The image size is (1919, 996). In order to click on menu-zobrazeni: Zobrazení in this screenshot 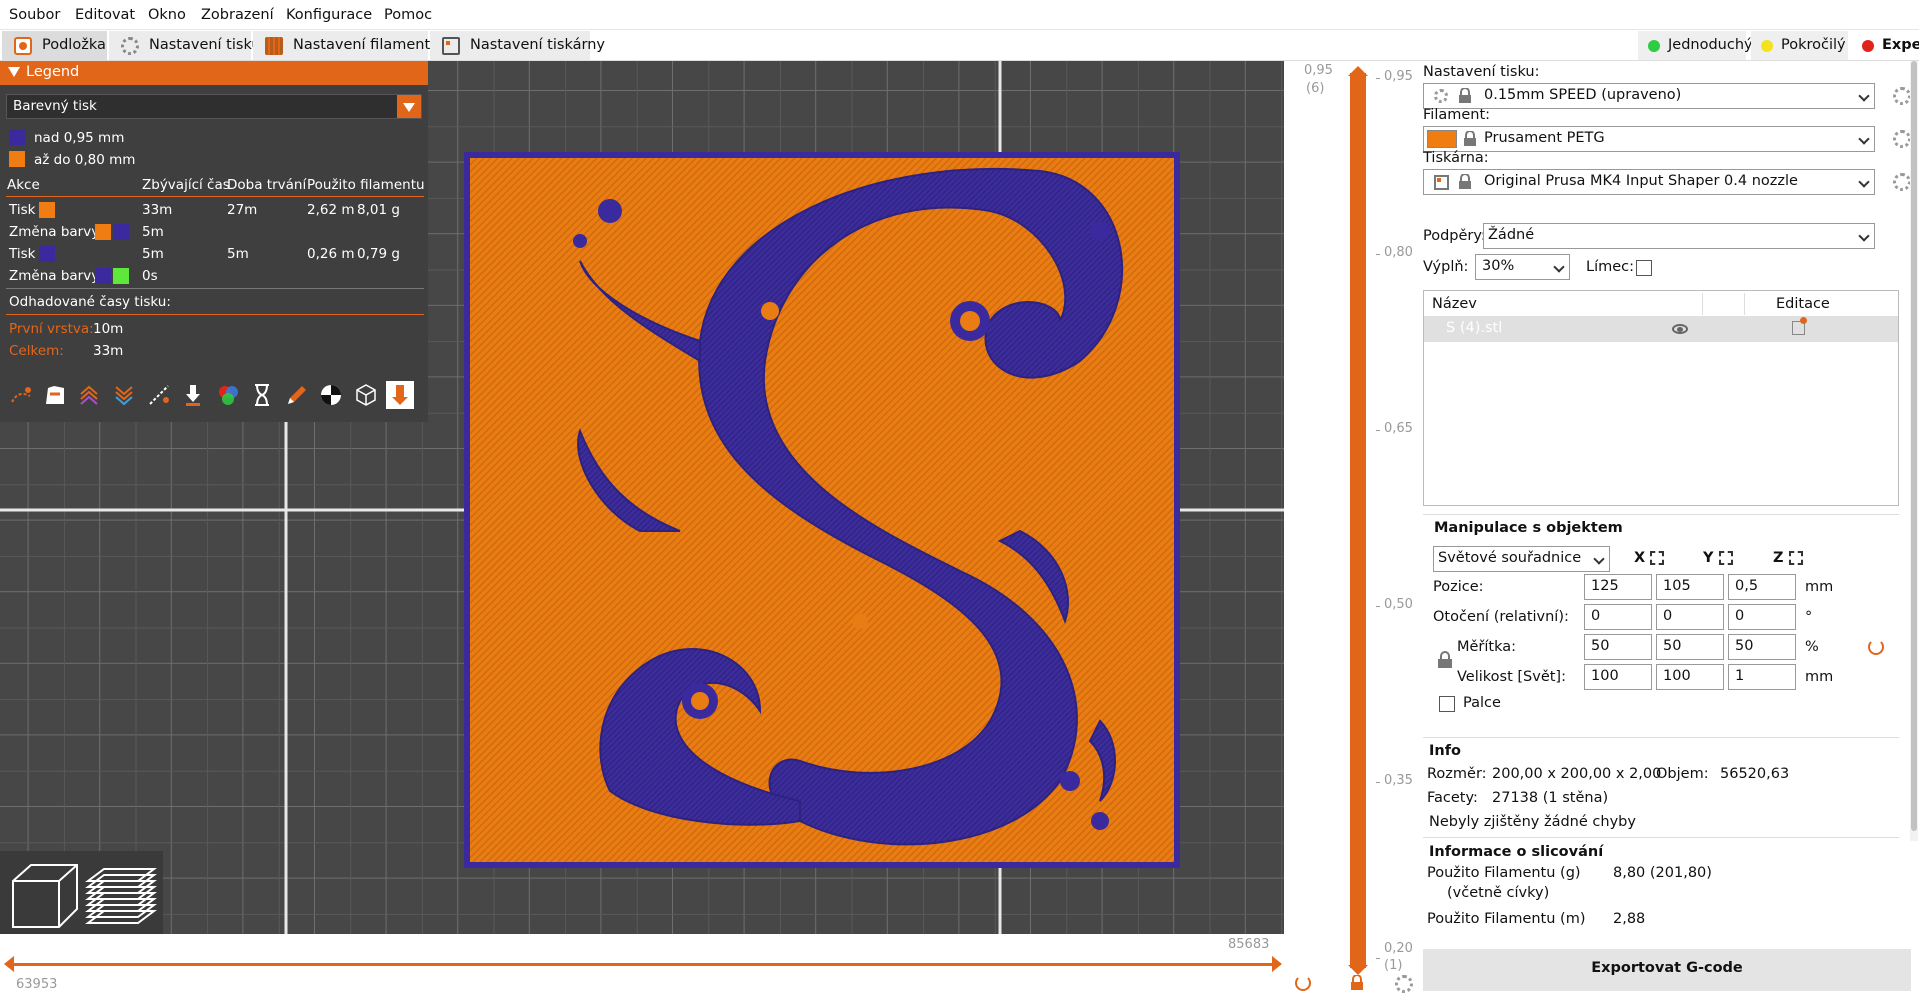, I will do `click(237, 15)`.